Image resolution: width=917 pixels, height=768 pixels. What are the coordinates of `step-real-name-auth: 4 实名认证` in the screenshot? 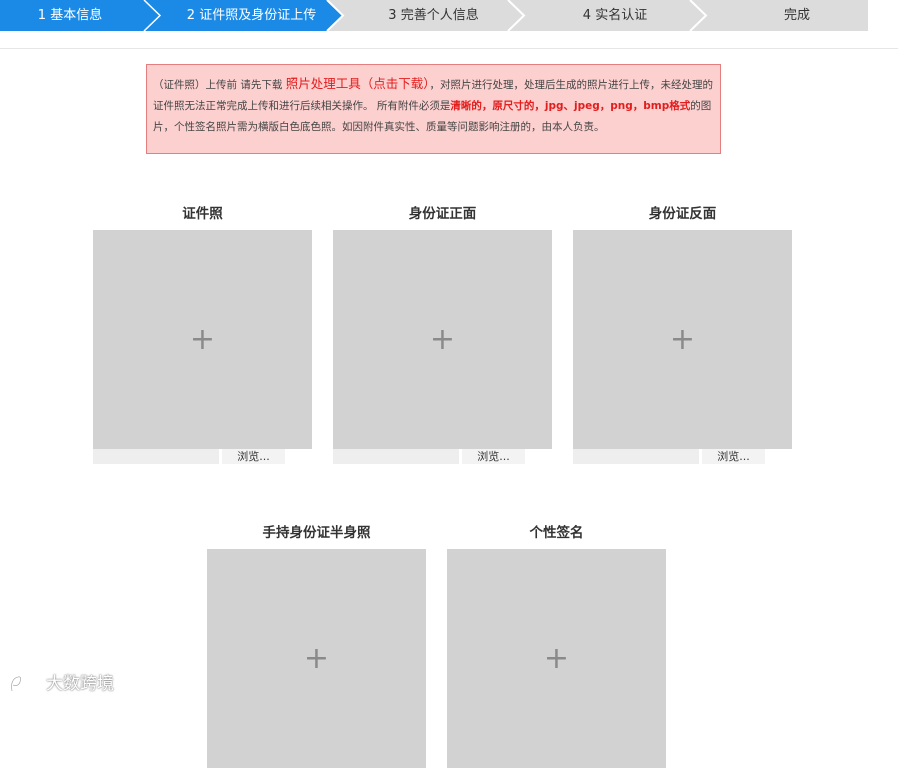 It's located at (615, 15).